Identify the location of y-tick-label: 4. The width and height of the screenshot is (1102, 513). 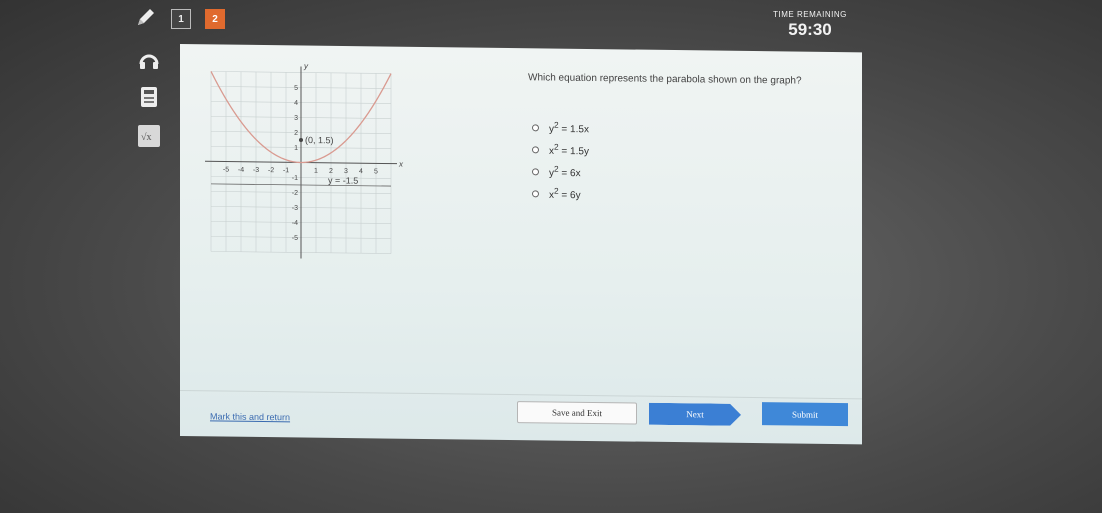
(296, 103).